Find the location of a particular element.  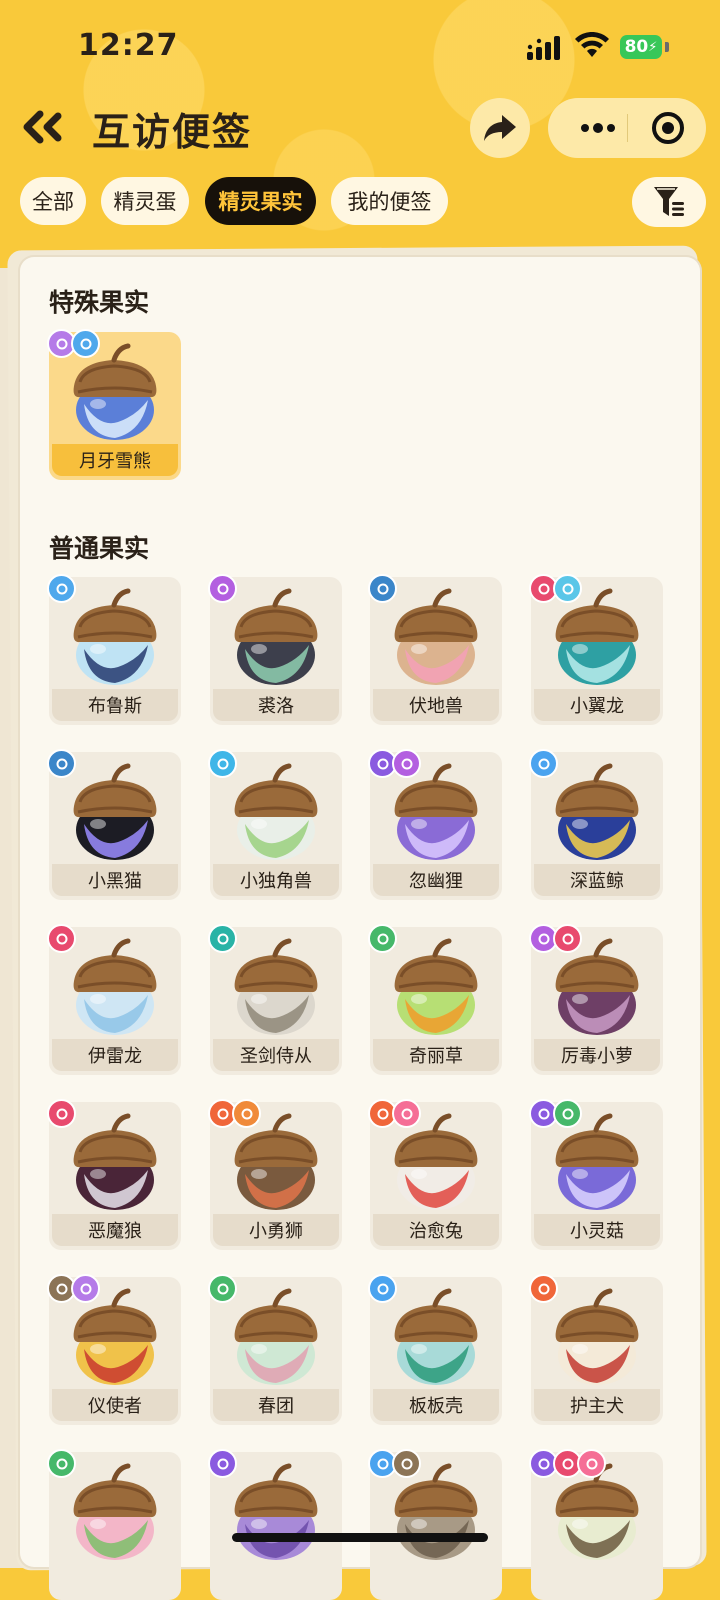

earth-glyph-icon is located at coordinates (406, 1463).